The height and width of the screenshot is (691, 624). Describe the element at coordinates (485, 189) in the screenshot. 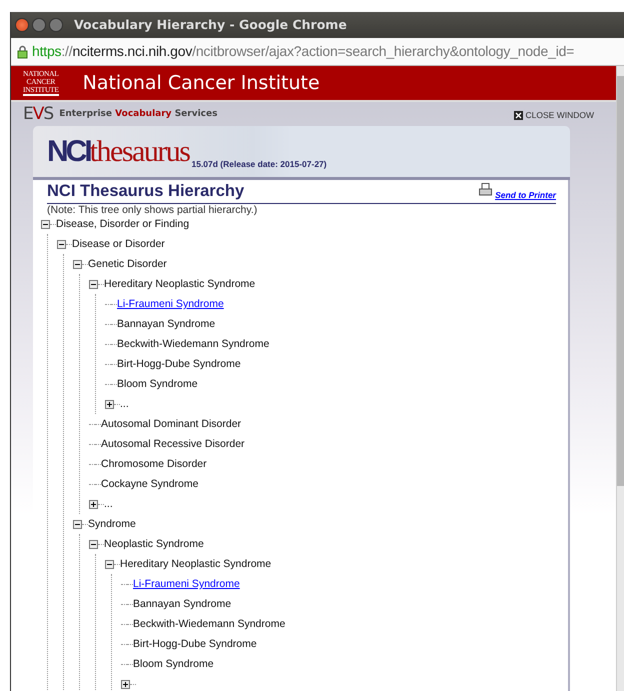

I see `printer-icon` at that location.